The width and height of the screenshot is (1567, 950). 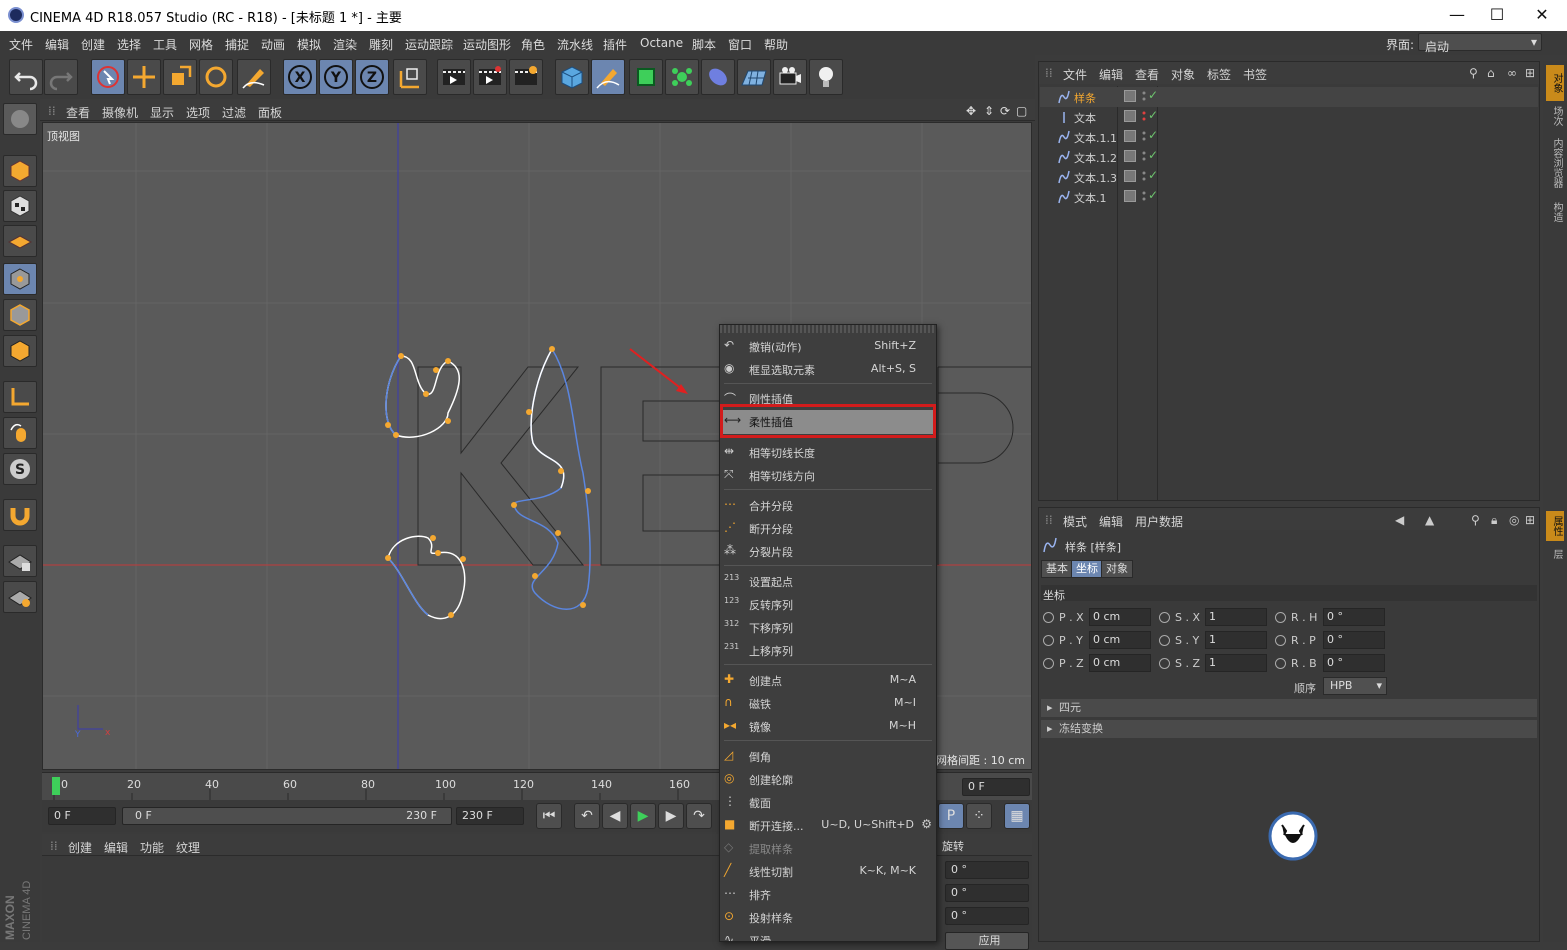 What do you see at coordinates (78, 112) in the screenshot?
I see `viewport-menu-view: 查看` at bounding box center [78, 112].